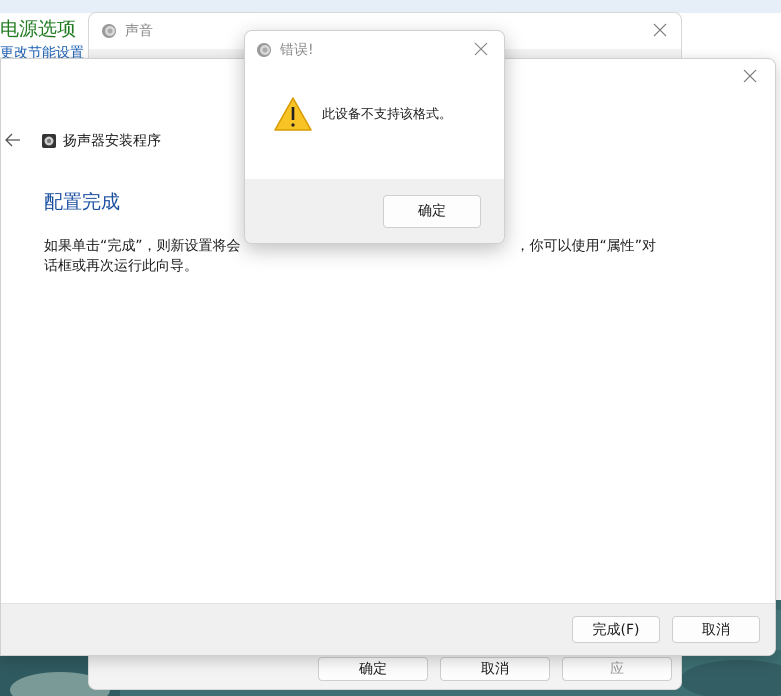  I want to click on wizard-button: 完成(F), so click(616, 629).